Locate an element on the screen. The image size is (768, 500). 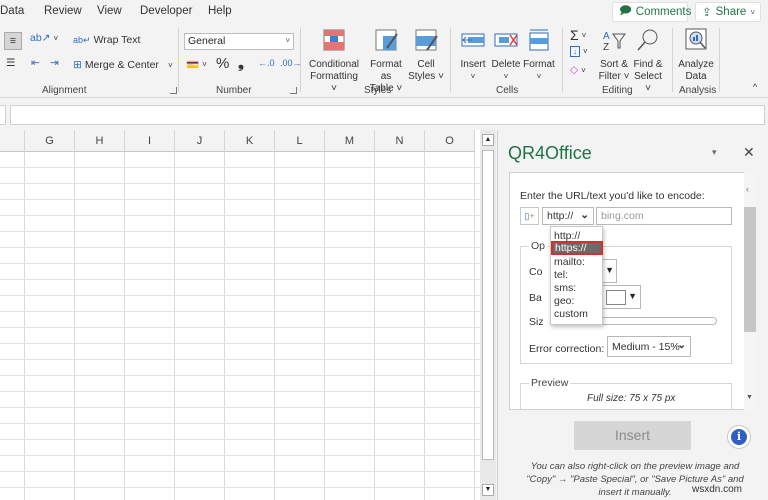
decrease-indent-button: ⇤ is located at coordinates (35, 63).